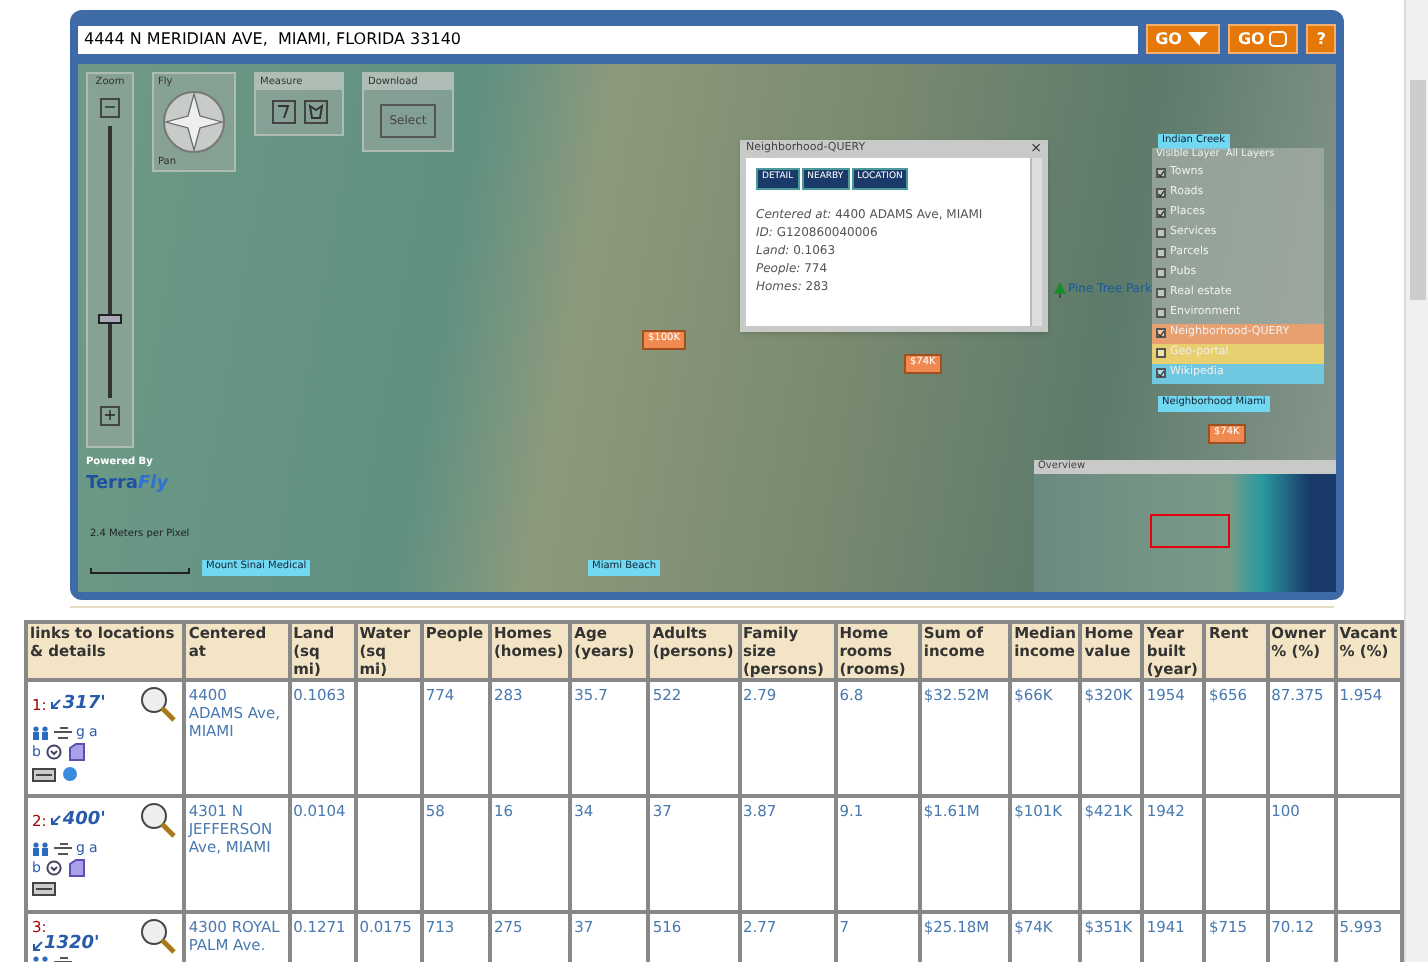  Describe the element at coordinates (194, 122) in the screenshot. I see `compass-icon` at that location.